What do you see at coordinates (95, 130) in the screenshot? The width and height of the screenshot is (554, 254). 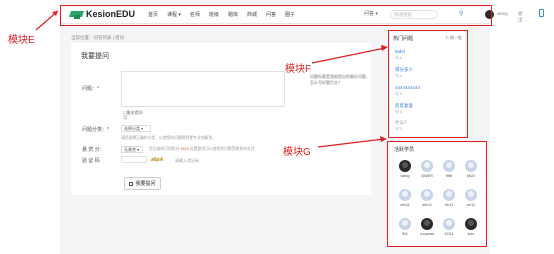 I see `category-label: 问题分类：*` at bounding box center [95, 130].